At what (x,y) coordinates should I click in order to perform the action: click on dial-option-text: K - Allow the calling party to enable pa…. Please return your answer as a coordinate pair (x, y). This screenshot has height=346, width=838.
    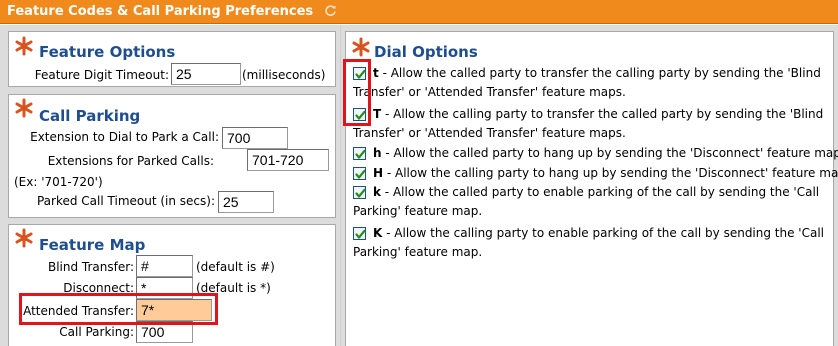
    Looking at the image, I should click on (592, 233).